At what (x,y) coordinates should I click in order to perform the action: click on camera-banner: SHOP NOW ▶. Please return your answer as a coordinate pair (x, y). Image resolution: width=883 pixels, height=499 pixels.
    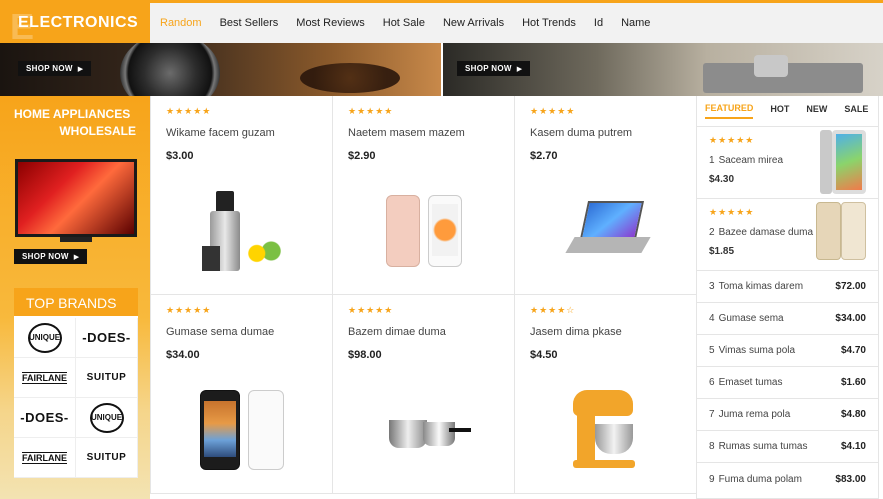
    Looking at the image, I should click on (220, 69).